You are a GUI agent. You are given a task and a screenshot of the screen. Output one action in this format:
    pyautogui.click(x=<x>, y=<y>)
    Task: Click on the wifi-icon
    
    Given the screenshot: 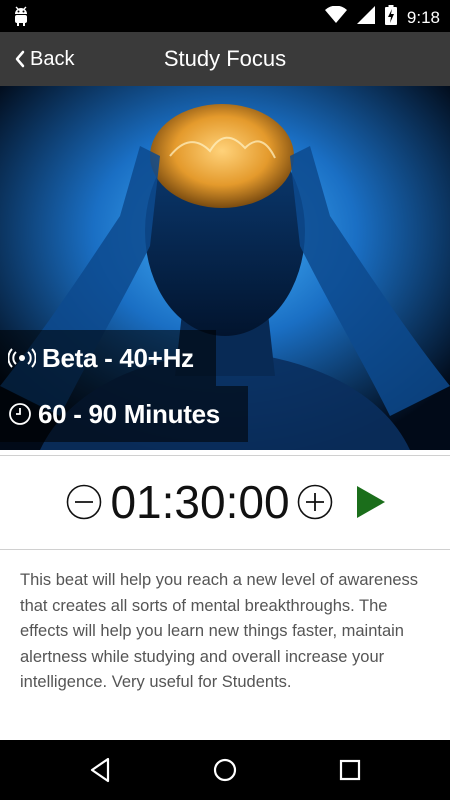 What is the action you would take?
    pyautogui.click(x=335, y=17)
    